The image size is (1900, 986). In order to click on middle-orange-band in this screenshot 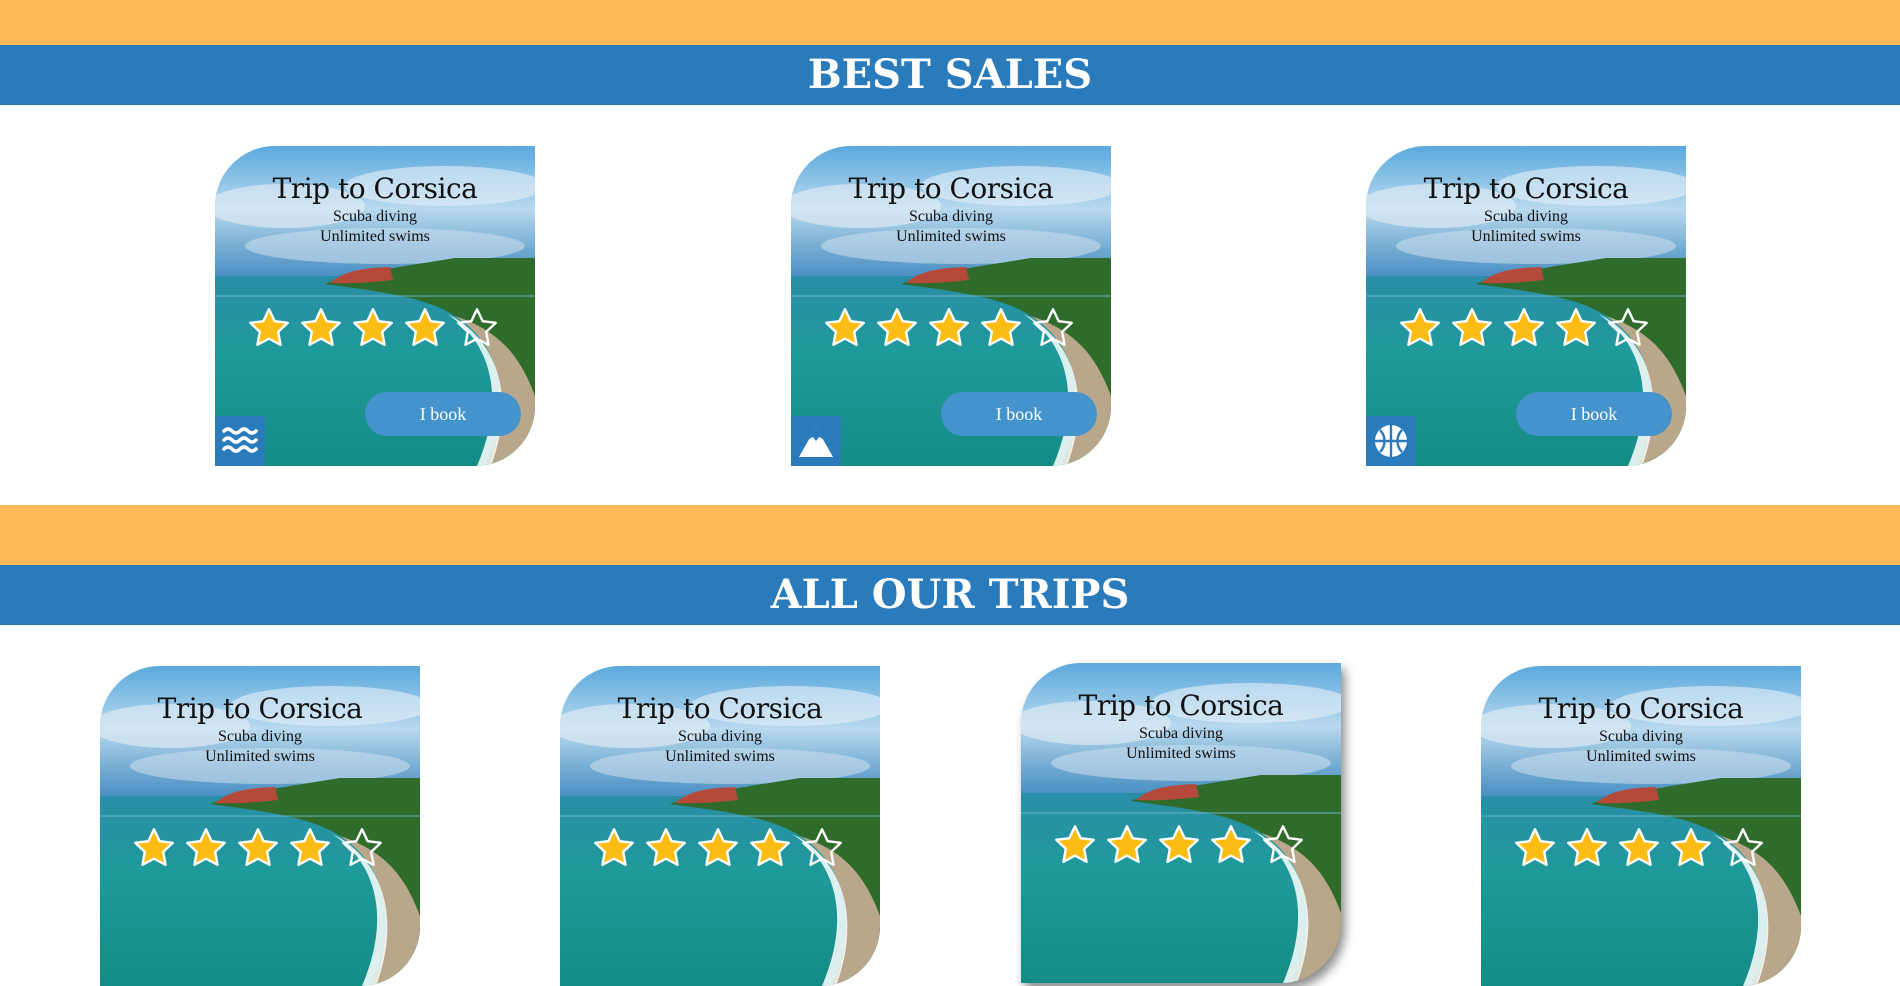, I will do `click(950, 535)`.